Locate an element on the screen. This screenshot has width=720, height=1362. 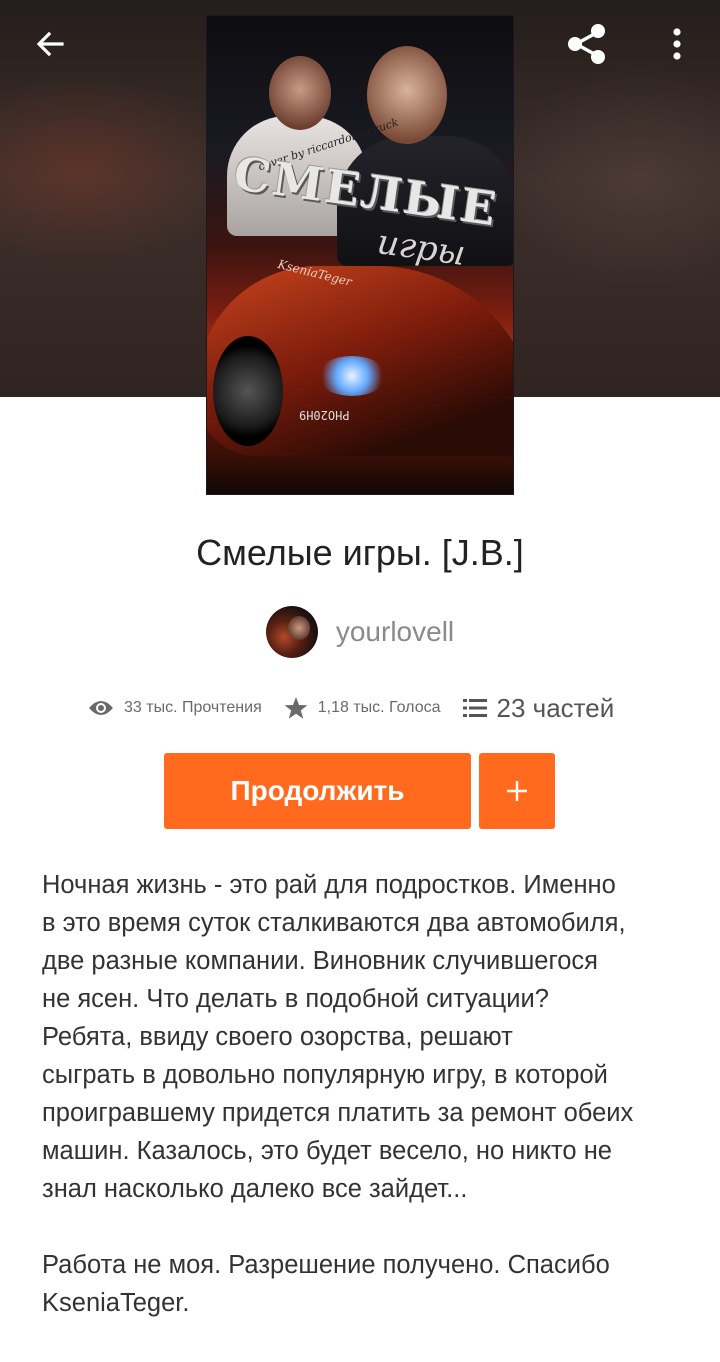
more-vertical-icon is located at coordinates (677, 44).